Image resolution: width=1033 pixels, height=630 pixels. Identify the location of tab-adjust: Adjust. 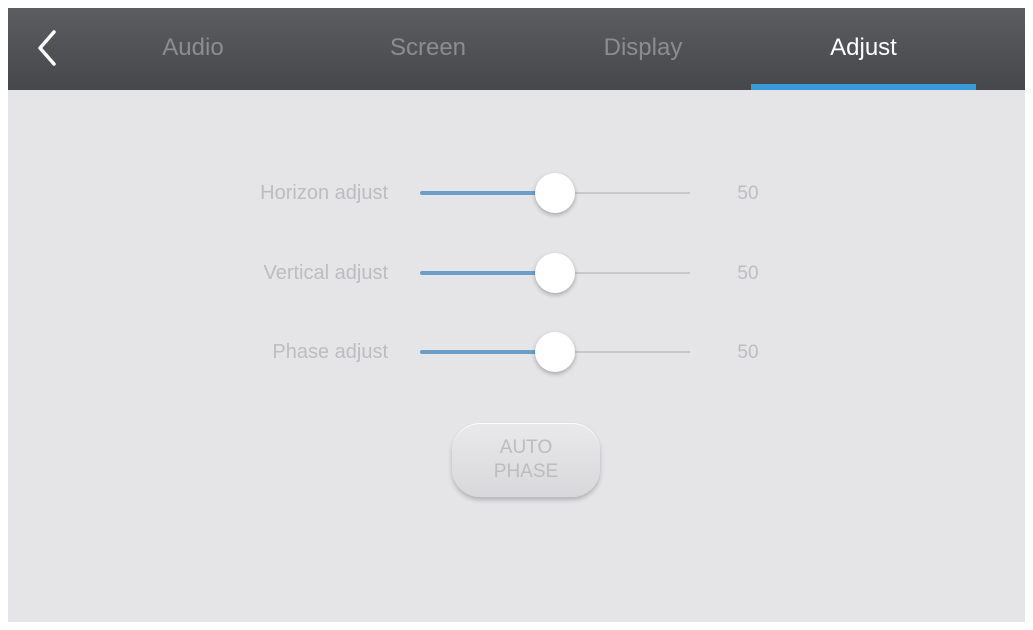
(863, 49).